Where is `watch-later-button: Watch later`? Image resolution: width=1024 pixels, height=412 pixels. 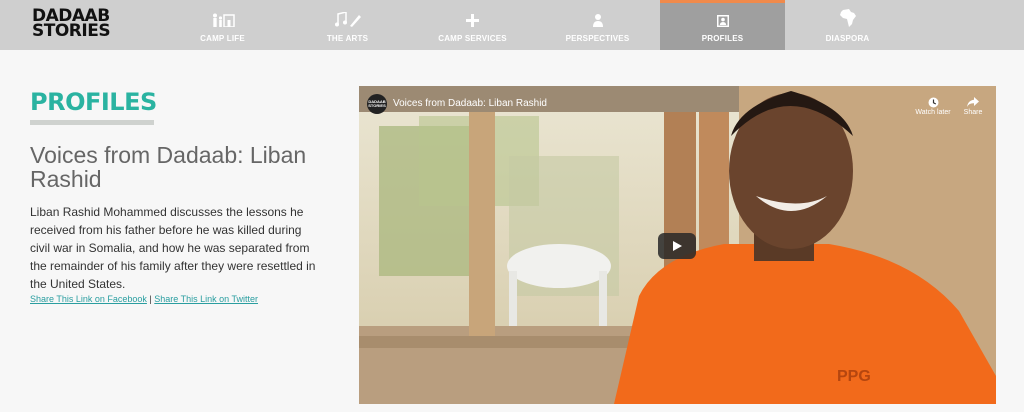 watch-later-button: Watch later is located at coordinates (933, 105).